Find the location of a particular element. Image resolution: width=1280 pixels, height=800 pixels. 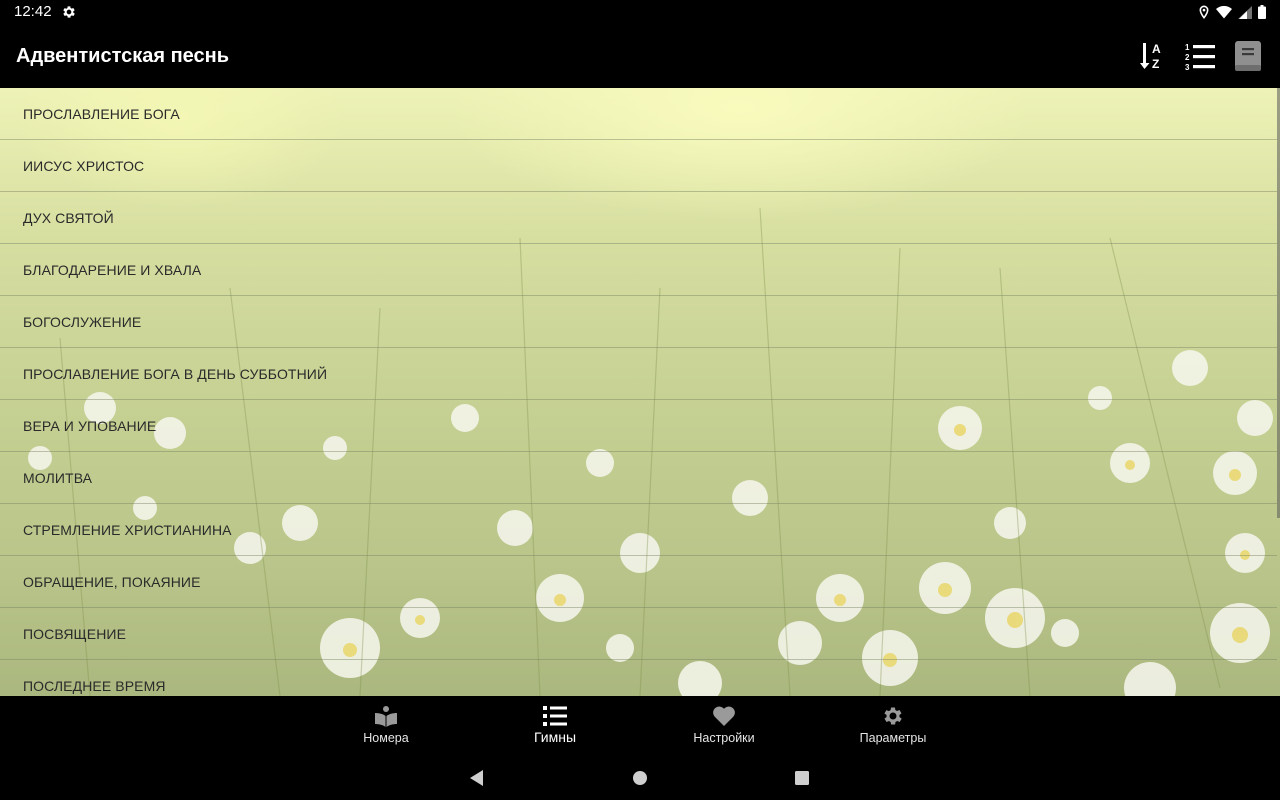

sort-alpha-button: A Z is located at coordinates (1152, 56).